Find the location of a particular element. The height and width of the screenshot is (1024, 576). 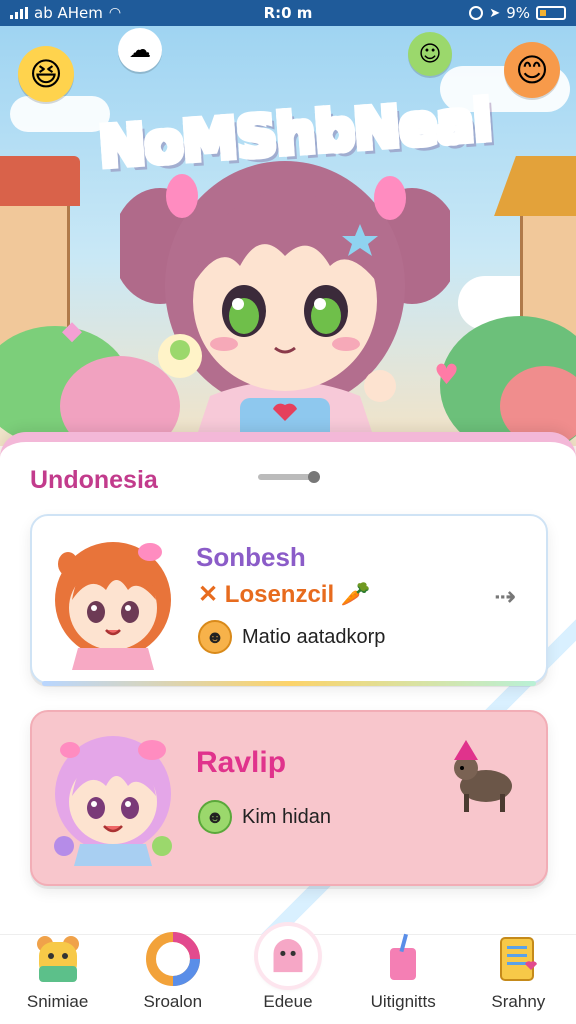

status-right: ➤ 9% is located at coordinates (517, 13).